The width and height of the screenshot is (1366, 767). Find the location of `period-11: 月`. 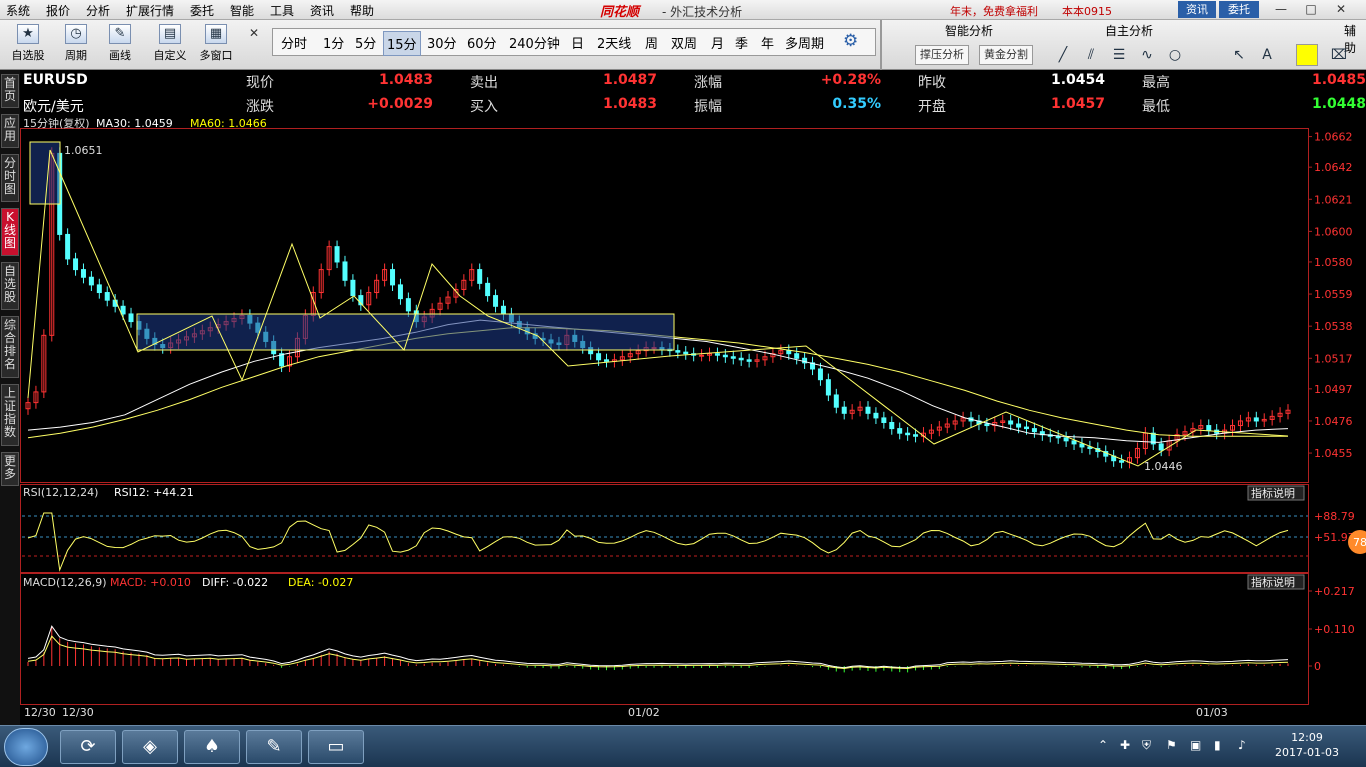

period-11: 月 is located at coordinates (717, 42).